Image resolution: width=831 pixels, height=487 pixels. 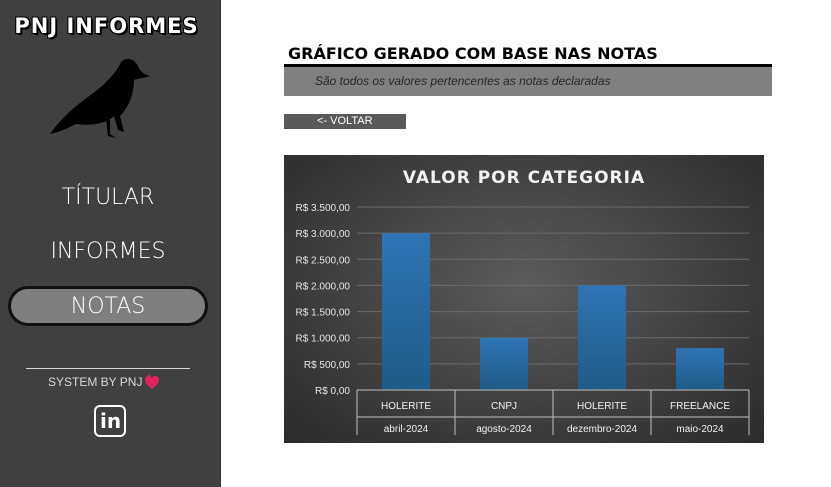 I want to click on y-tick-label: R$ 1.000,00, so click(x=323, y=339).